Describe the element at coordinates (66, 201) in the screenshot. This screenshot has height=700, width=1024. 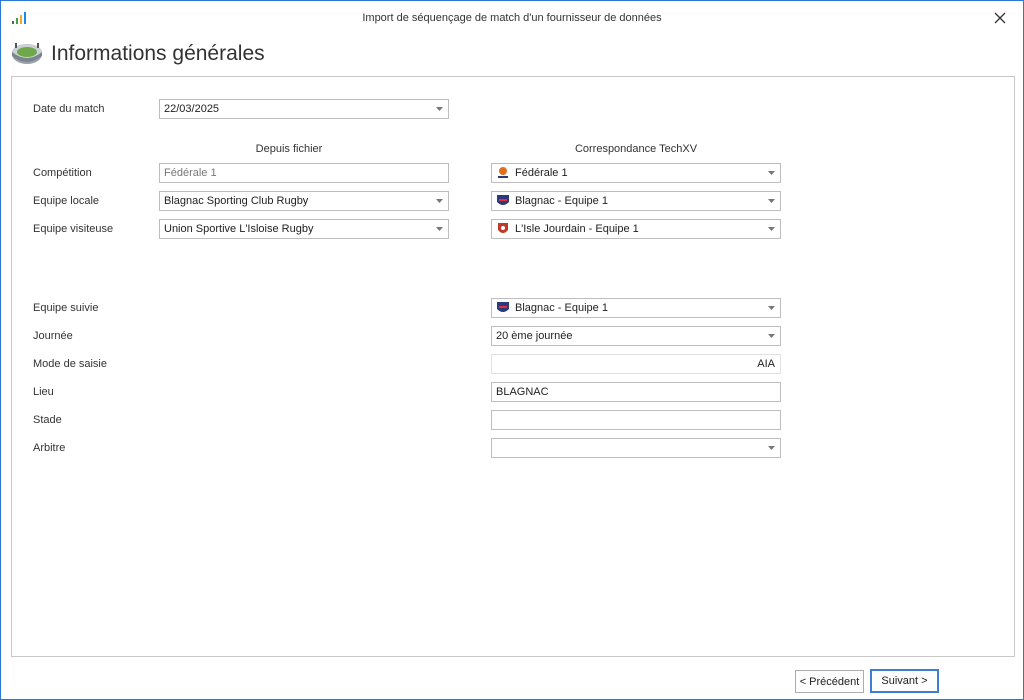
I see `home-team-label: Equipe locale` at that location.